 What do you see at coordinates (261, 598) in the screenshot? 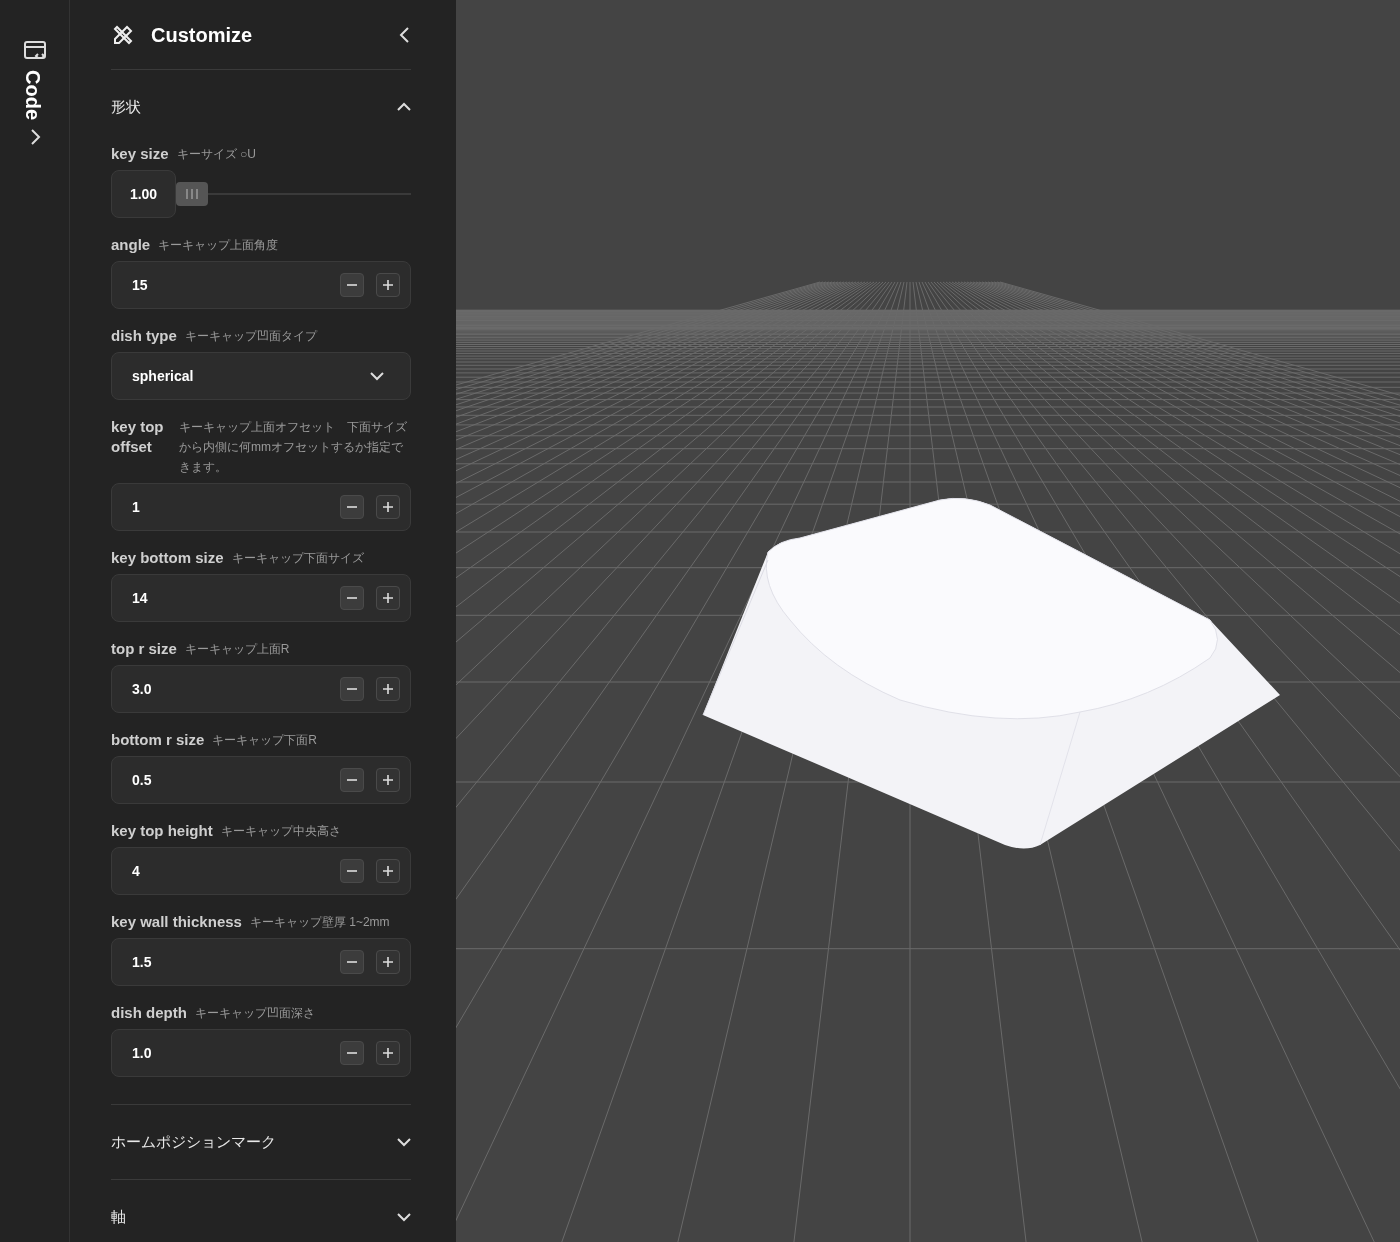
I see `number-field: 14` at bounding box center [261, 598].